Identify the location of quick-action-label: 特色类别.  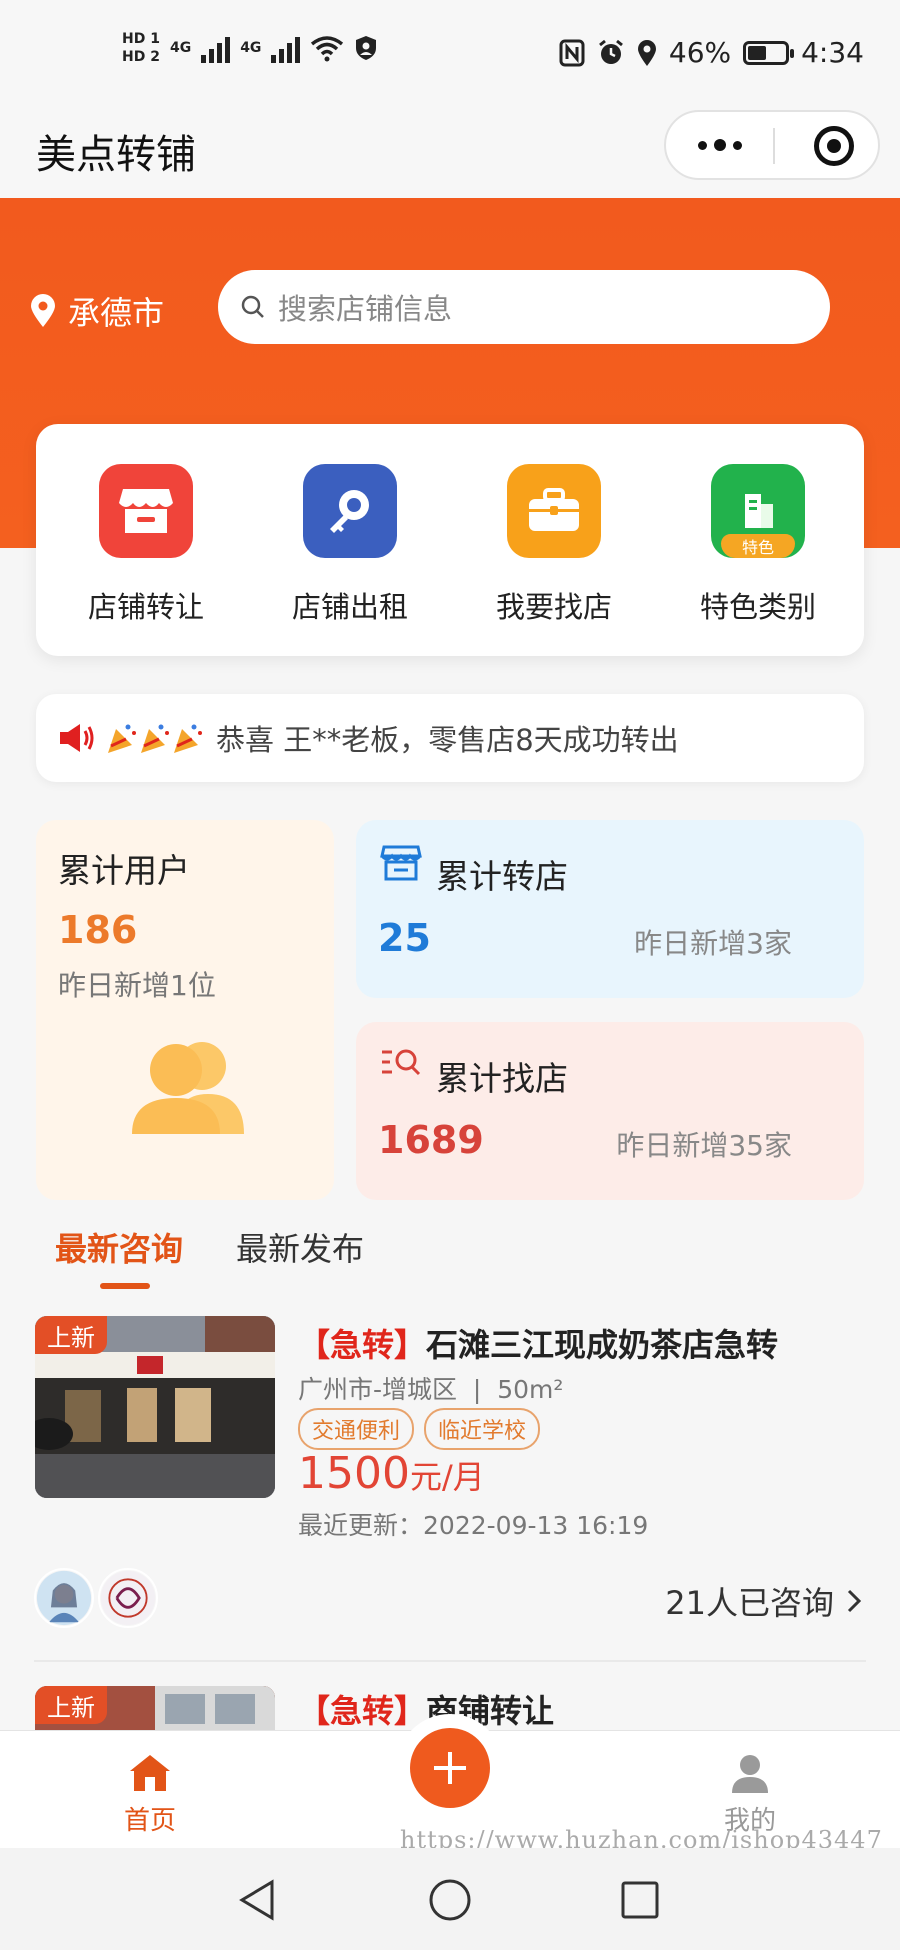
(757, 607).